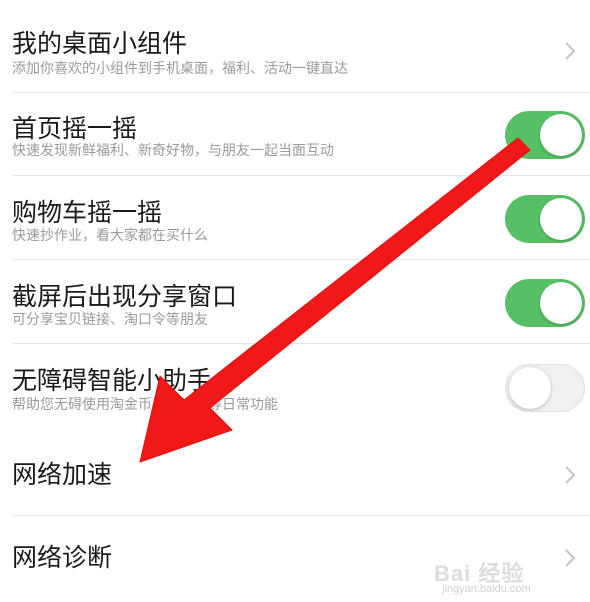  Describe the element at coordinates (509, 577) in the screenshot. I see `baidu-jingyan-watermark: Bai 经验 jingyan.baidu.com` at that location.